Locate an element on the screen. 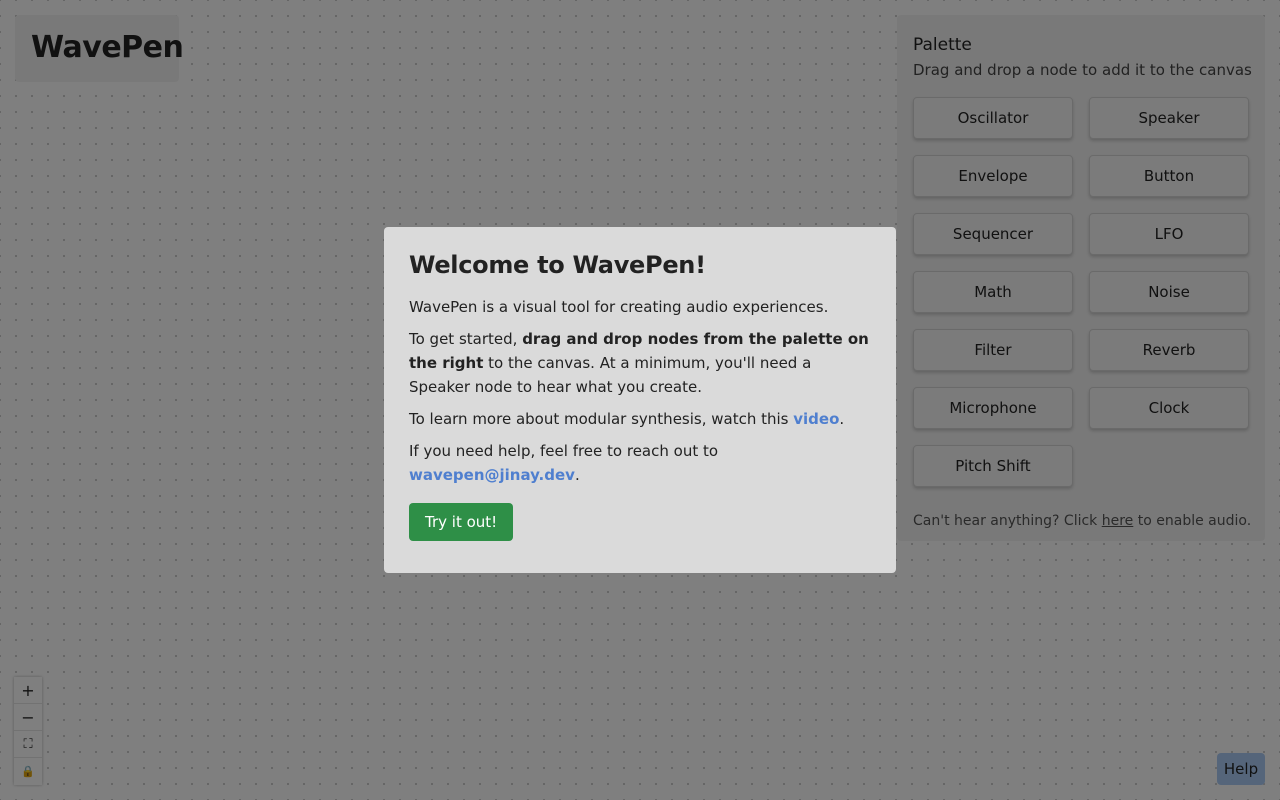 The height and width of the screenshot is (800, 1280). modal-title: Welcome to WavePen! is located at coordinates (557, 265).